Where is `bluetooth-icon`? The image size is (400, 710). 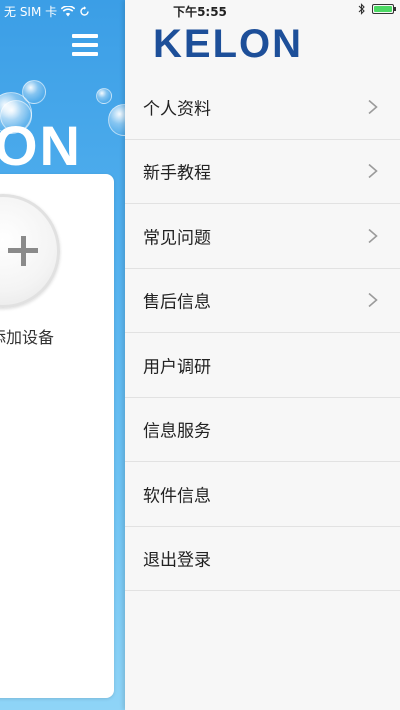 bluetooth-icon is located at coordinates (361, 9).